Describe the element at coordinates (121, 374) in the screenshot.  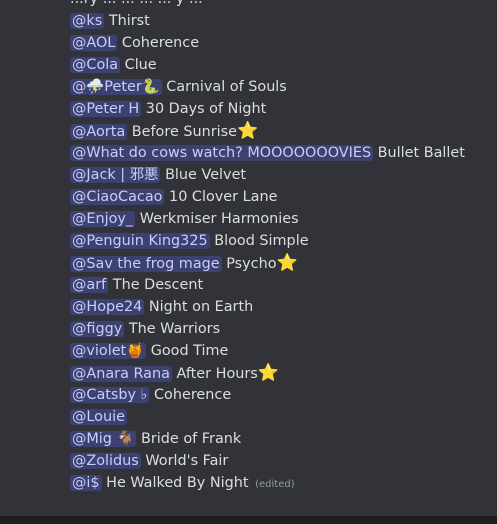
I see `user-mention: @Anara Rana` at that location.